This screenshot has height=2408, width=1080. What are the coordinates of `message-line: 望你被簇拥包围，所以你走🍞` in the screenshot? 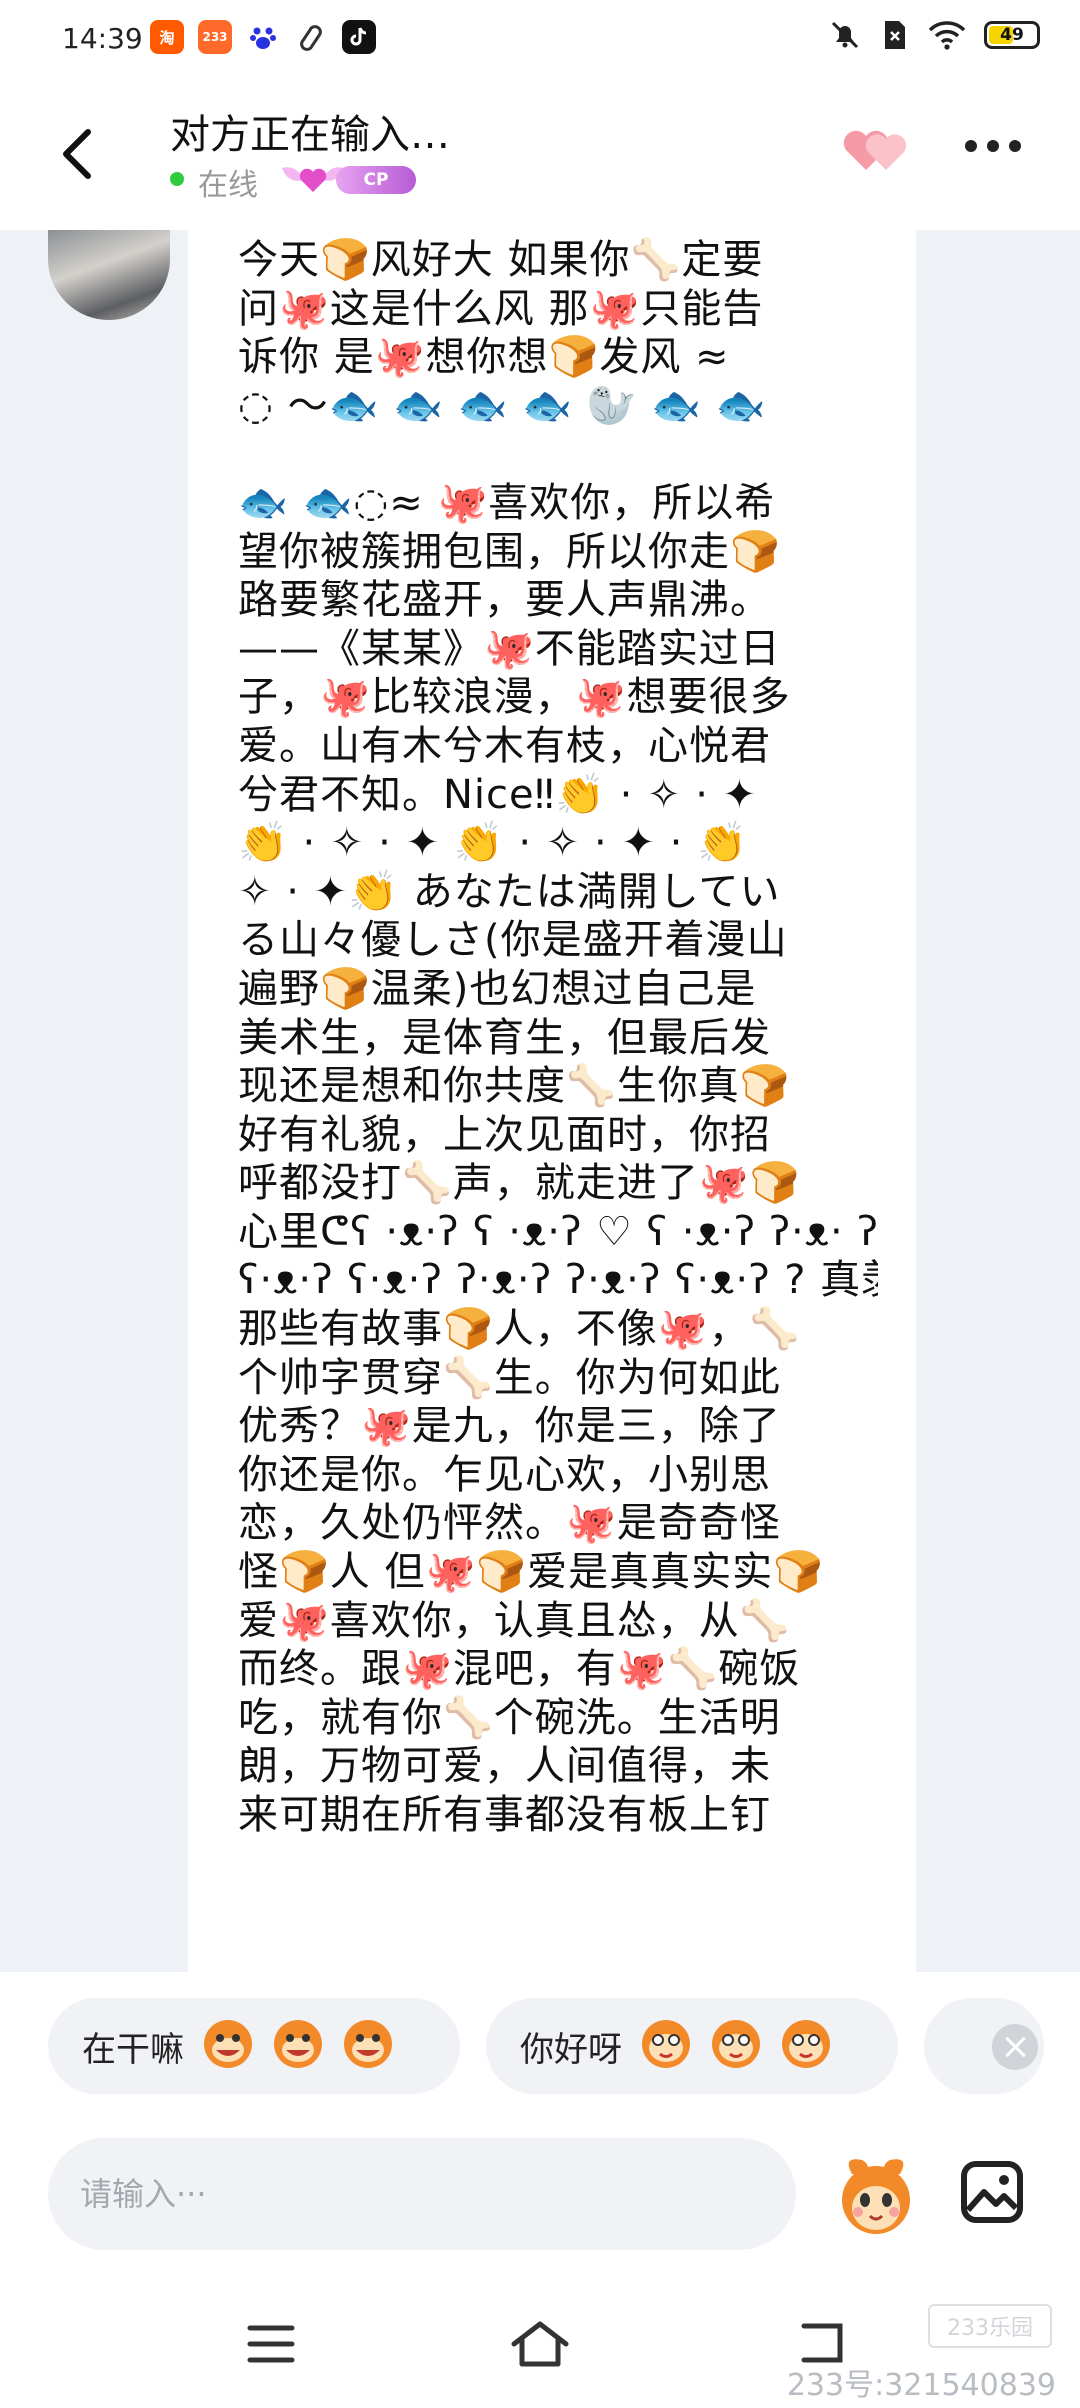 It's located at (509, 551).